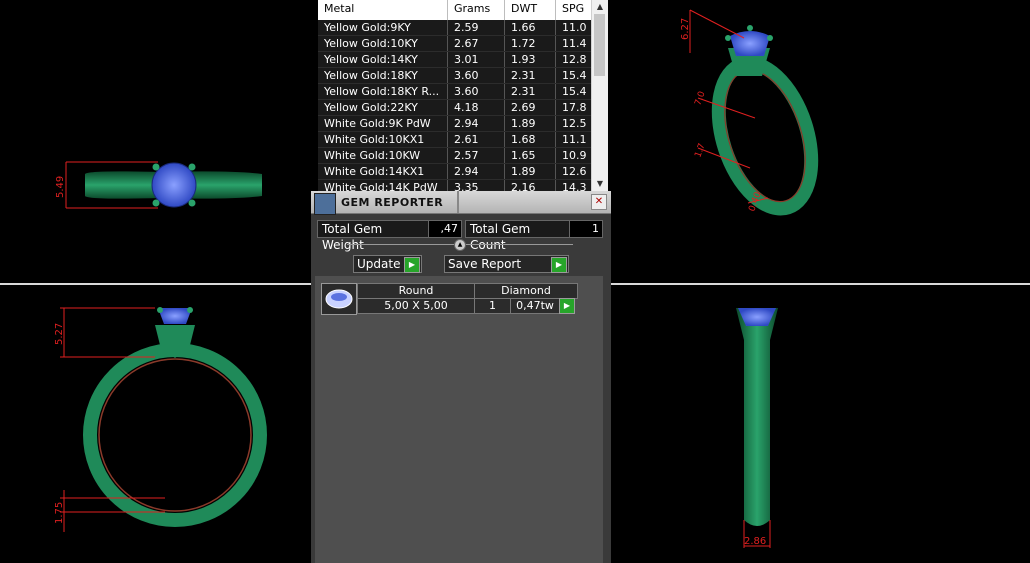  I want to click on table-row: White Gold:9K PdW 2.94 1.89 12.5, so click(455, 124).